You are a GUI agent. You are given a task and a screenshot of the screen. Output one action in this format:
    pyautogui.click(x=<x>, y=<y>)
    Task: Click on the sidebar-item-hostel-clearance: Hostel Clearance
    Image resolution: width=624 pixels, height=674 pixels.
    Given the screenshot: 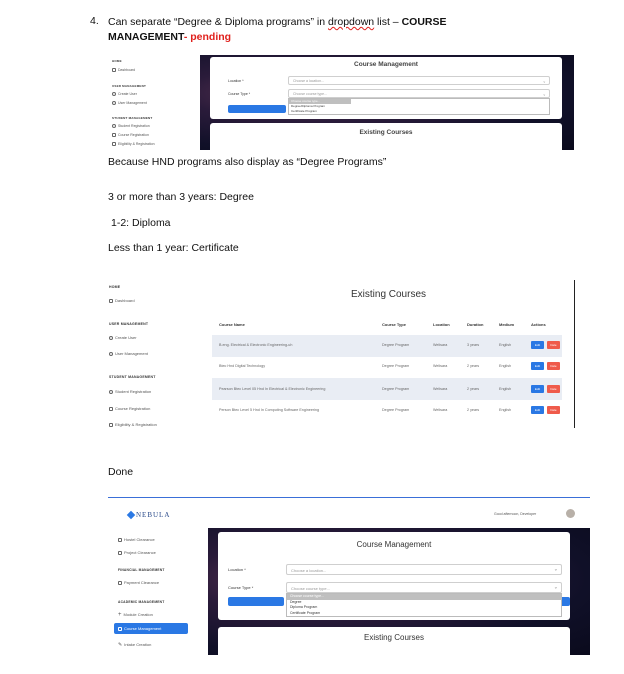 What is the action you would take?
    pyautogui.click(x=136, y=539)
    